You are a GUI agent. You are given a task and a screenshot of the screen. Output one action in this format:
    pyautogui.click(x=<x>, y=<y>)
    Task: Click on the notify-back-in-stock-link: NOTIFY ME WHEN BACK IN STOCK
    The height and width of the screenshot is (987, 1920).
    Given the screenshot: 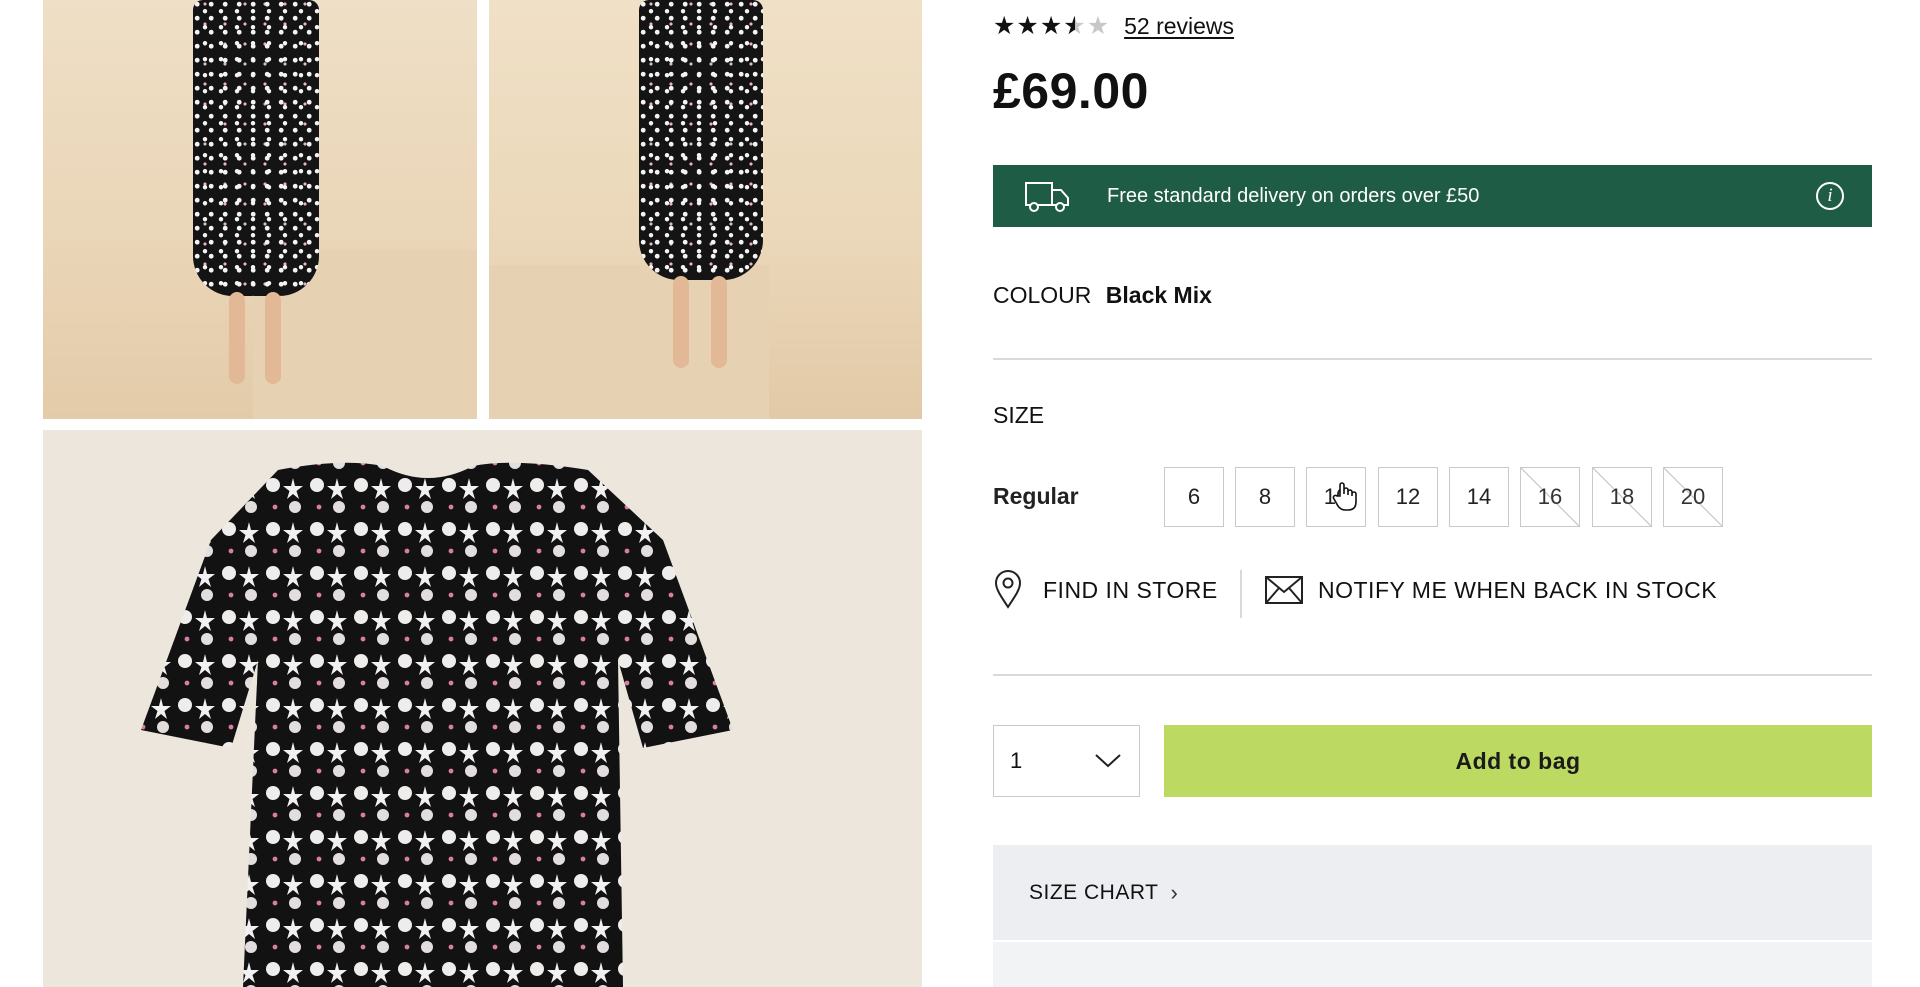 What is the action you would take?
    pyautogui.click(x=1490, y=590)
    